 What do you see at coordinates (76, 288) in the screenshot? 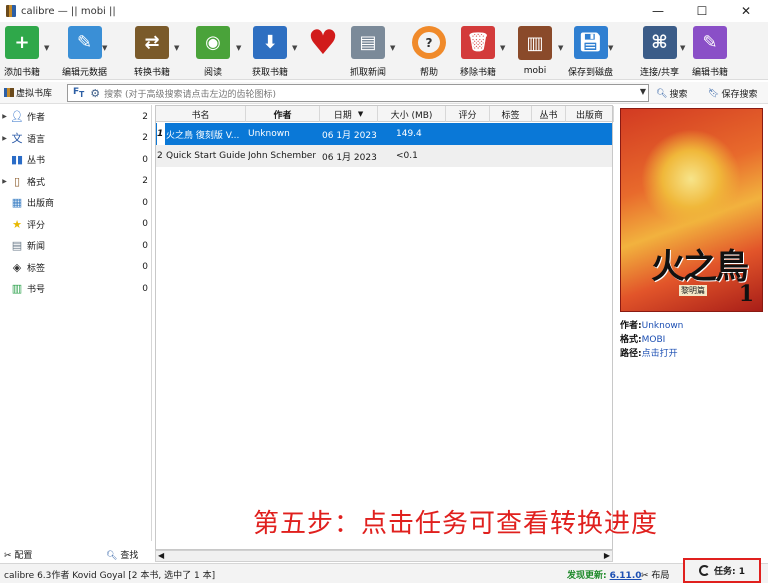
I see `category-barcode: ▥ 书号 0` at bounding box center [76, 288].